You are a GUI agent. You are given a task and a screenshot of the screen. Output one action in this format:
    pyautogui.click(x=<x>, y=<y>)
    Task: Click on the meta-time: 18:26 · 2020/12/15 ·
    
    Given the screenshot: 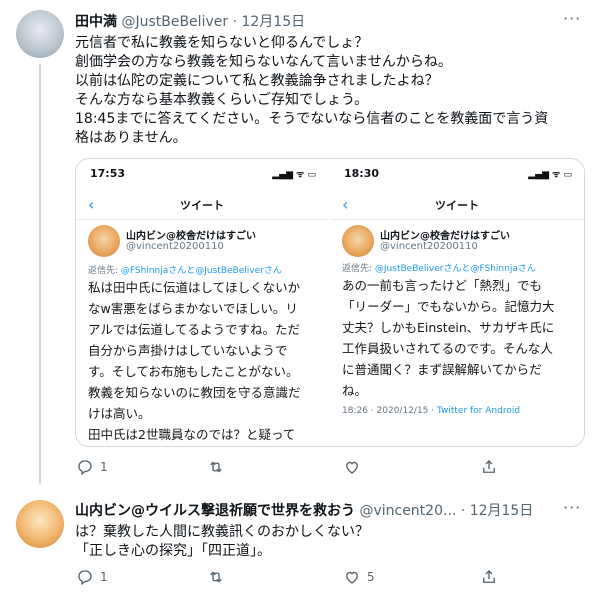 What is the action you would take?
    pyautogui.click(x=389, y=411)
    